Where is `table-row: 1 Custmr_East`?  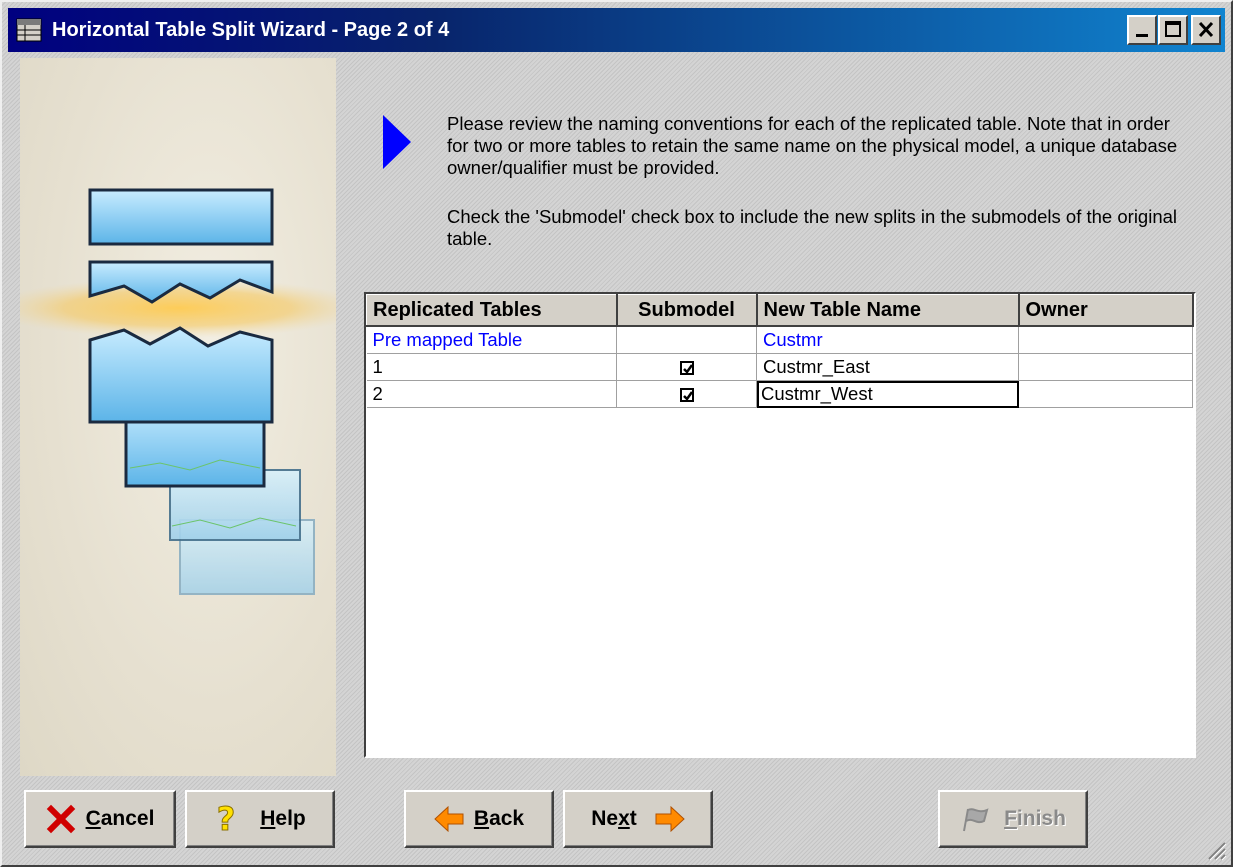 table-row: 1 Custmr_East is located at coordinates (779, 367).